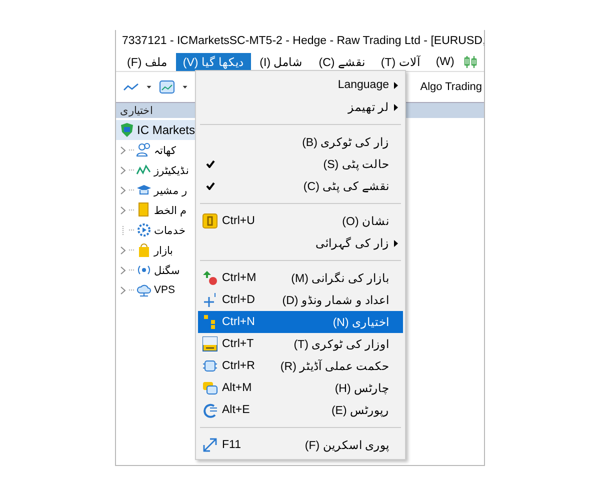 Image resolution: width=600 pixels, height=500 pixels. Describe the element at coordinates (239, 322) in the screenshot. I see `shortcut-label: Ctrl+N` at that location.